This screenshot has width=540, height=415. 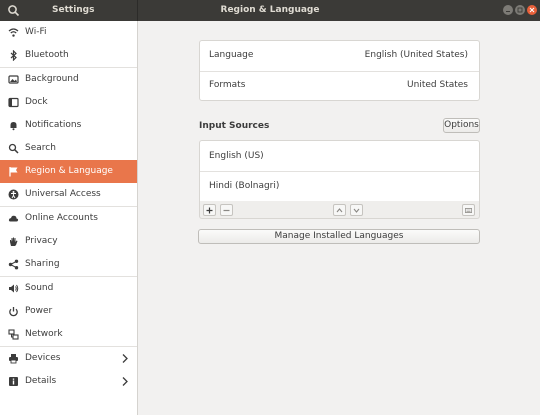 I want to click on sidebar-item-details: Details, so click(x=68, y=381).